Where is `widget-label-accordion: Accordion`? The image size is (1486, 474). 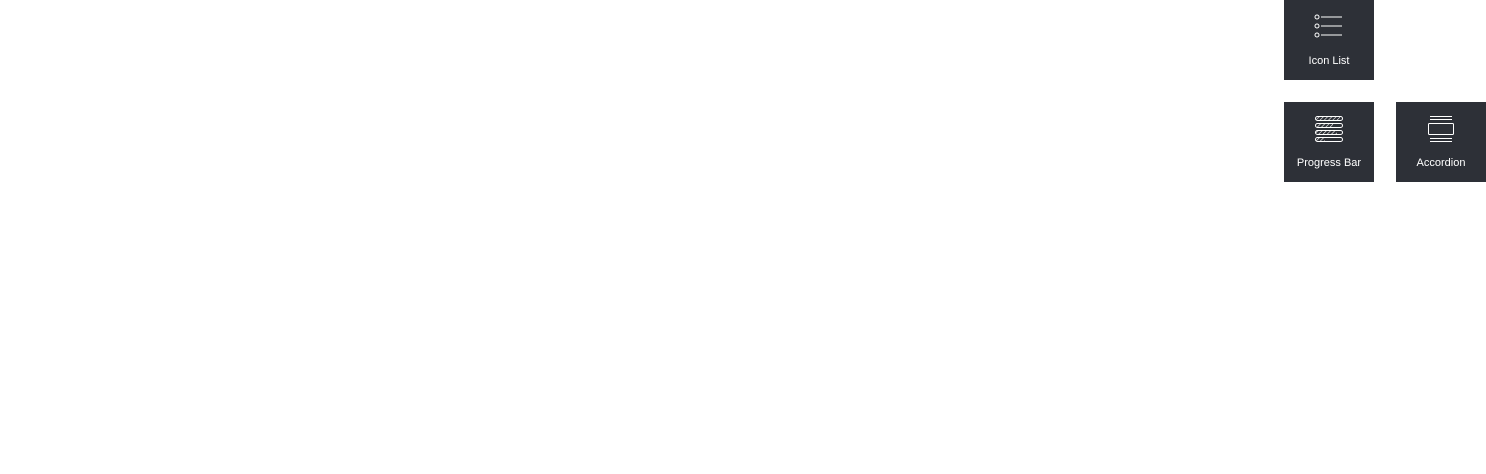 widget-label-accordion: Accordion is located at coordinates (1441, 163).